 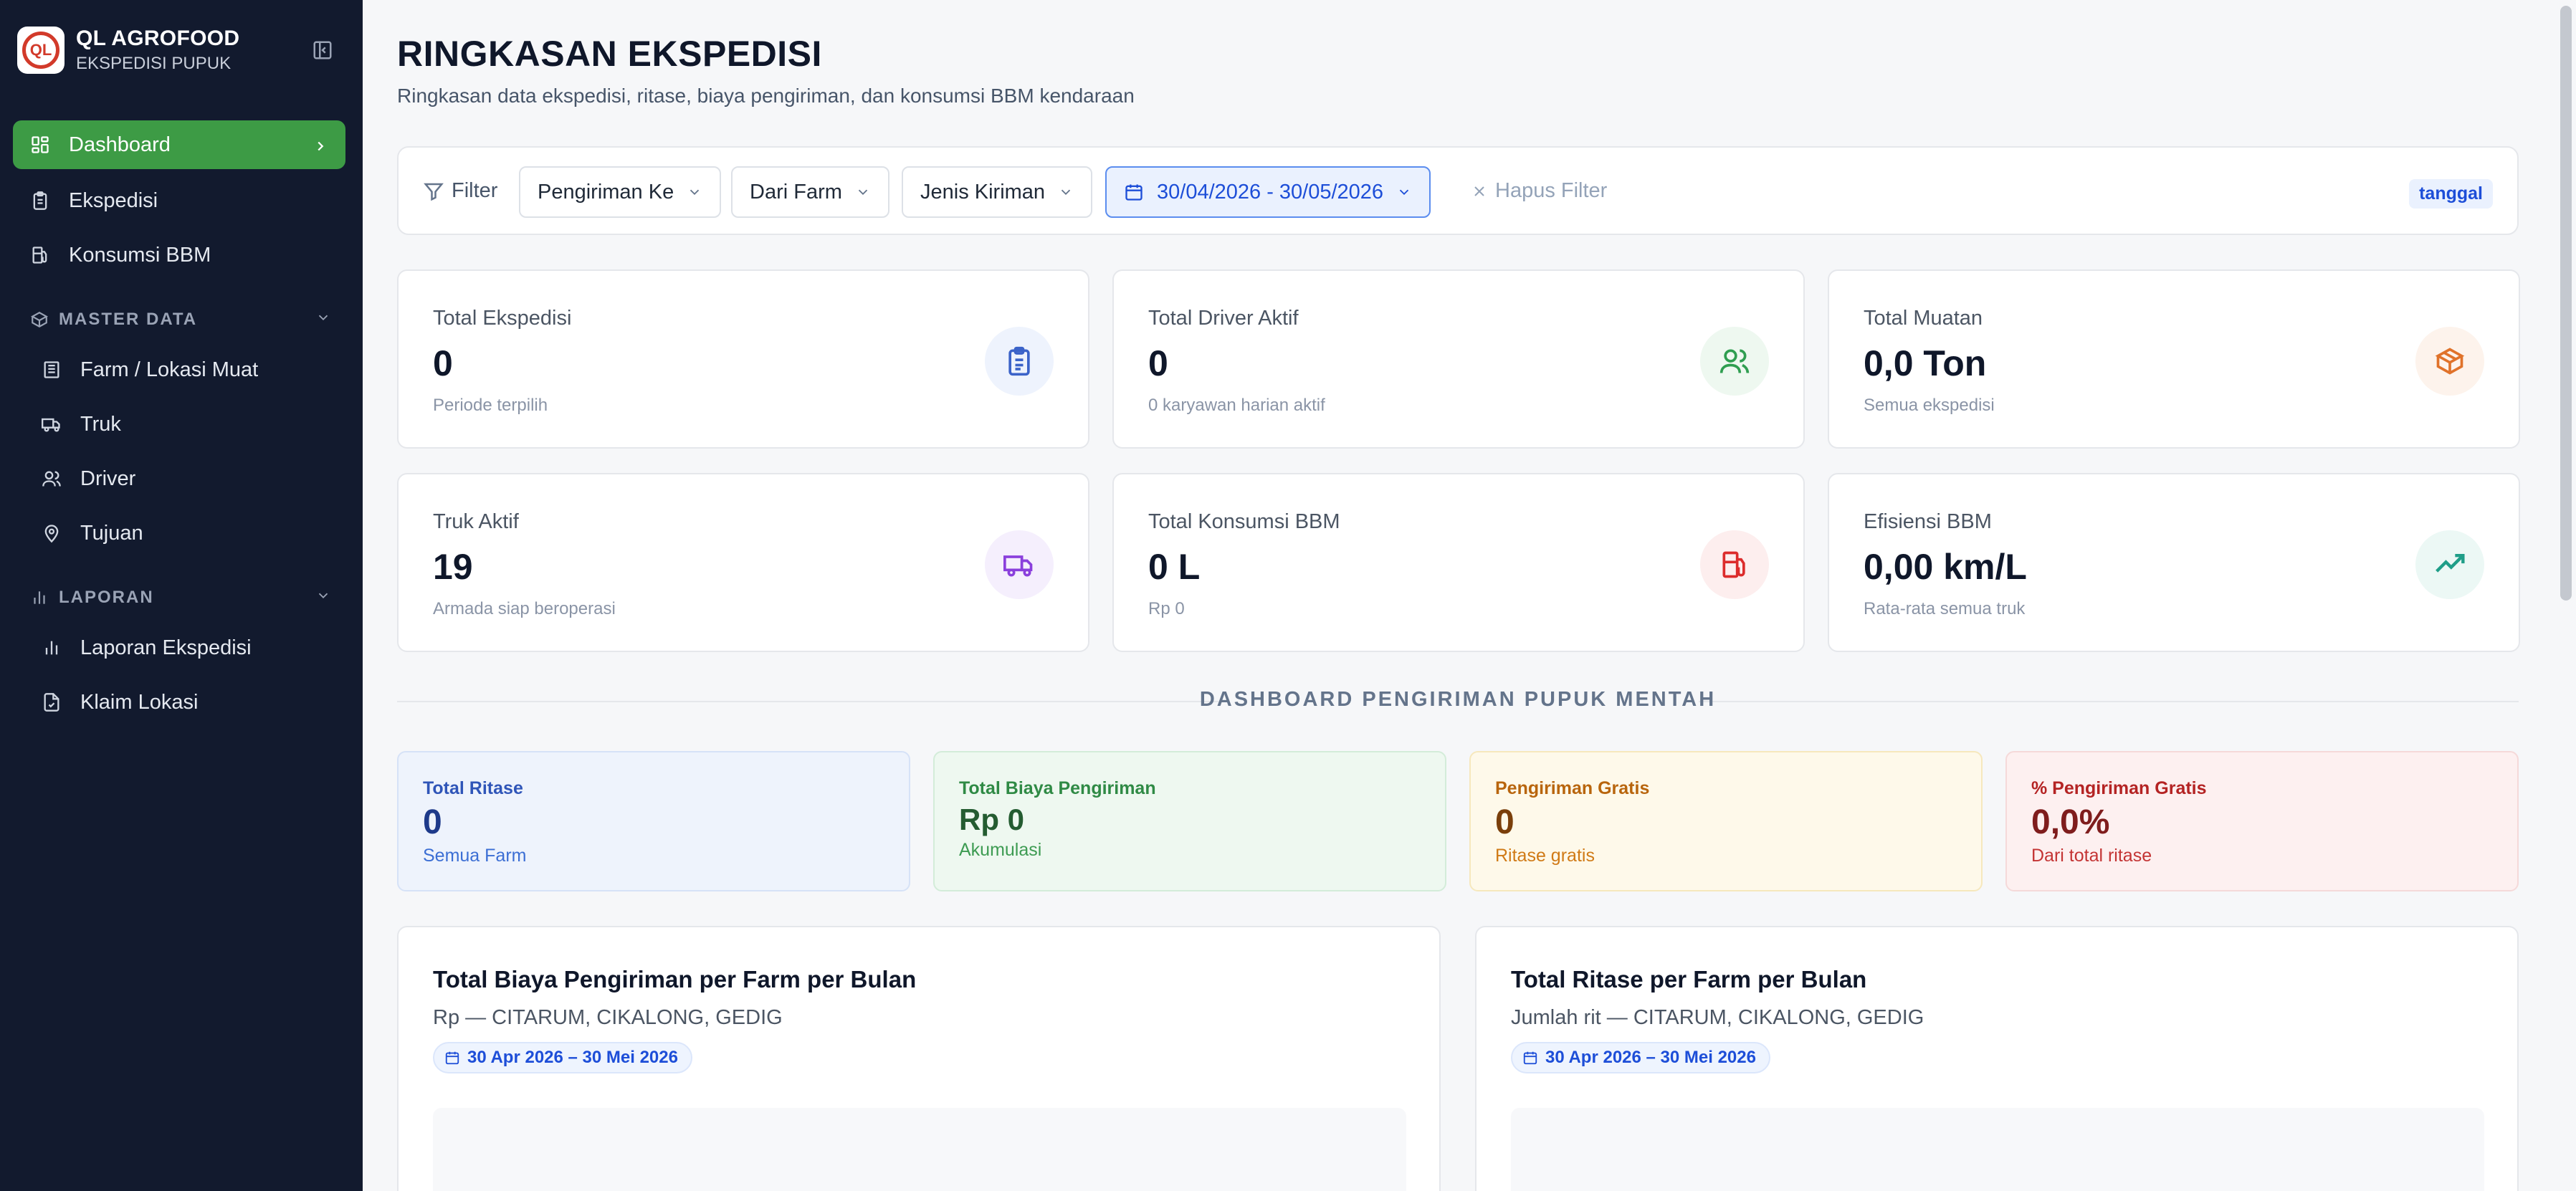 I want to click on sidebar-item-label: Dashboard, so click(x=120, y=144).